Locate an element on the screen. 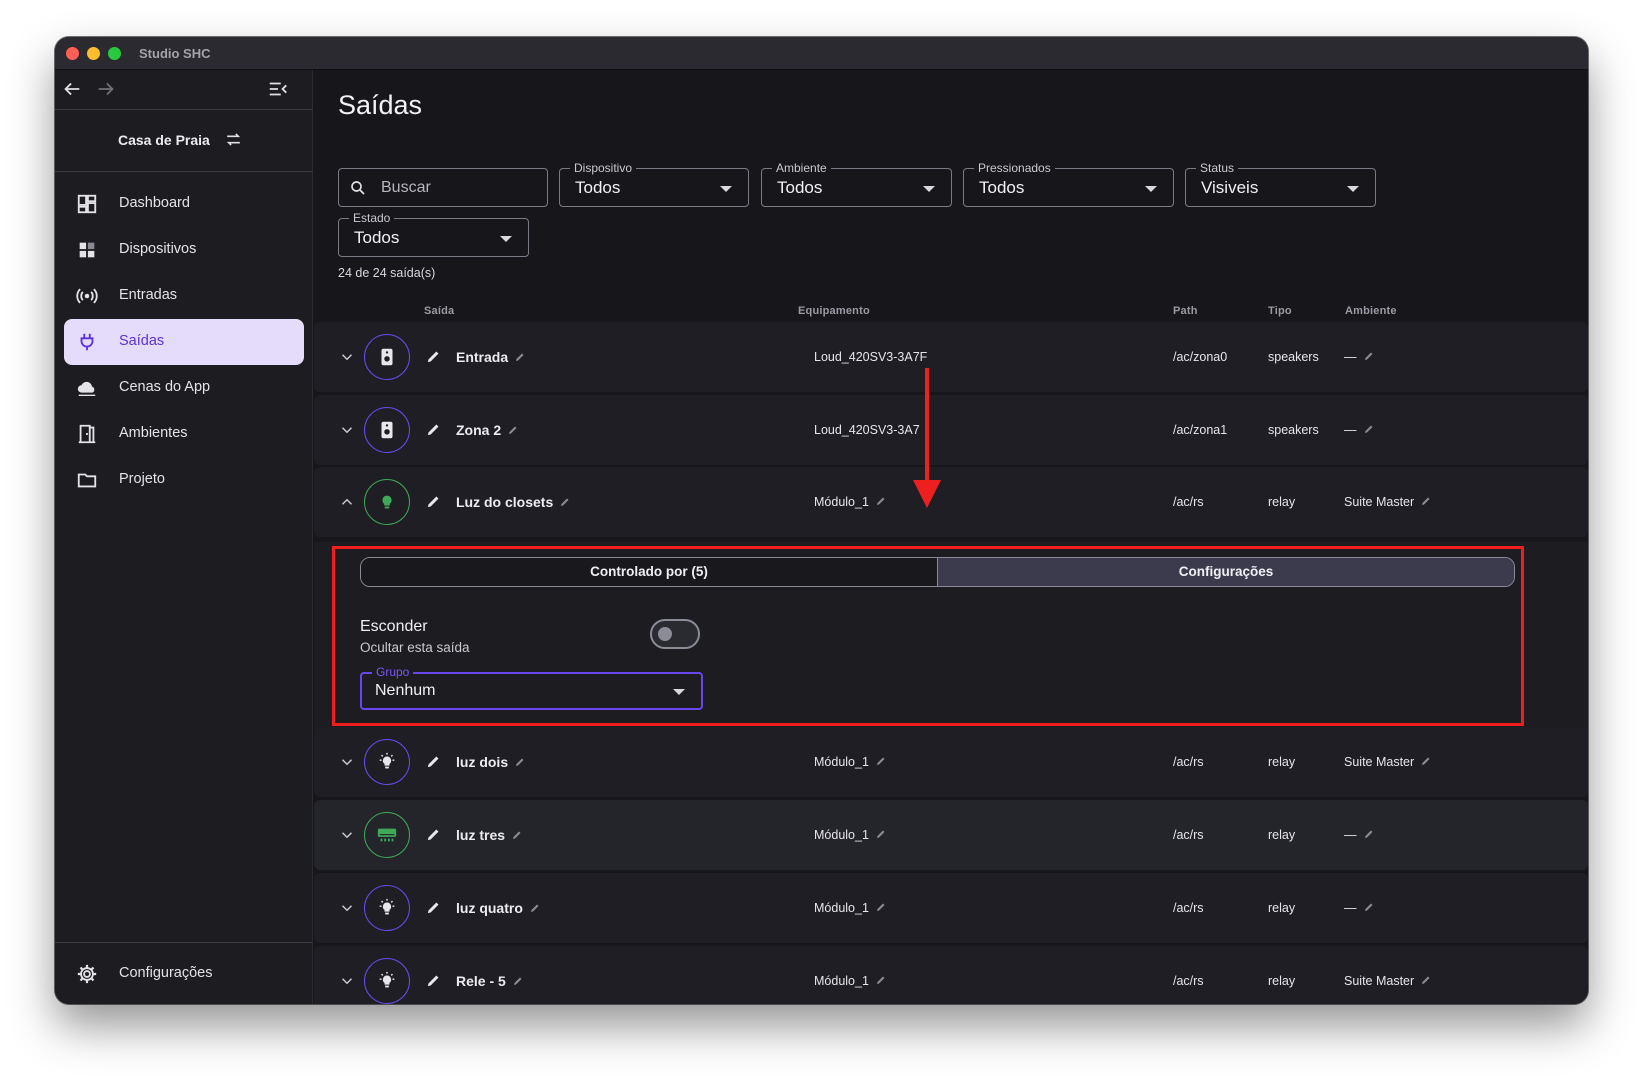 This screenshot has height=1076, width=1643. toggle-knob is located at coordinates (665, 634).